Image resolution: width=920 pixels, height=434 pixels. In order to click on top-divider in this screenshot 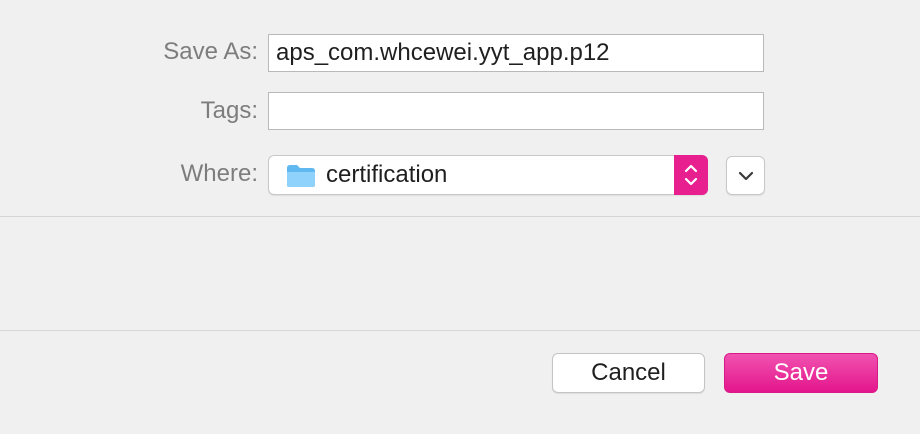, I will do `click(460, 216)`.